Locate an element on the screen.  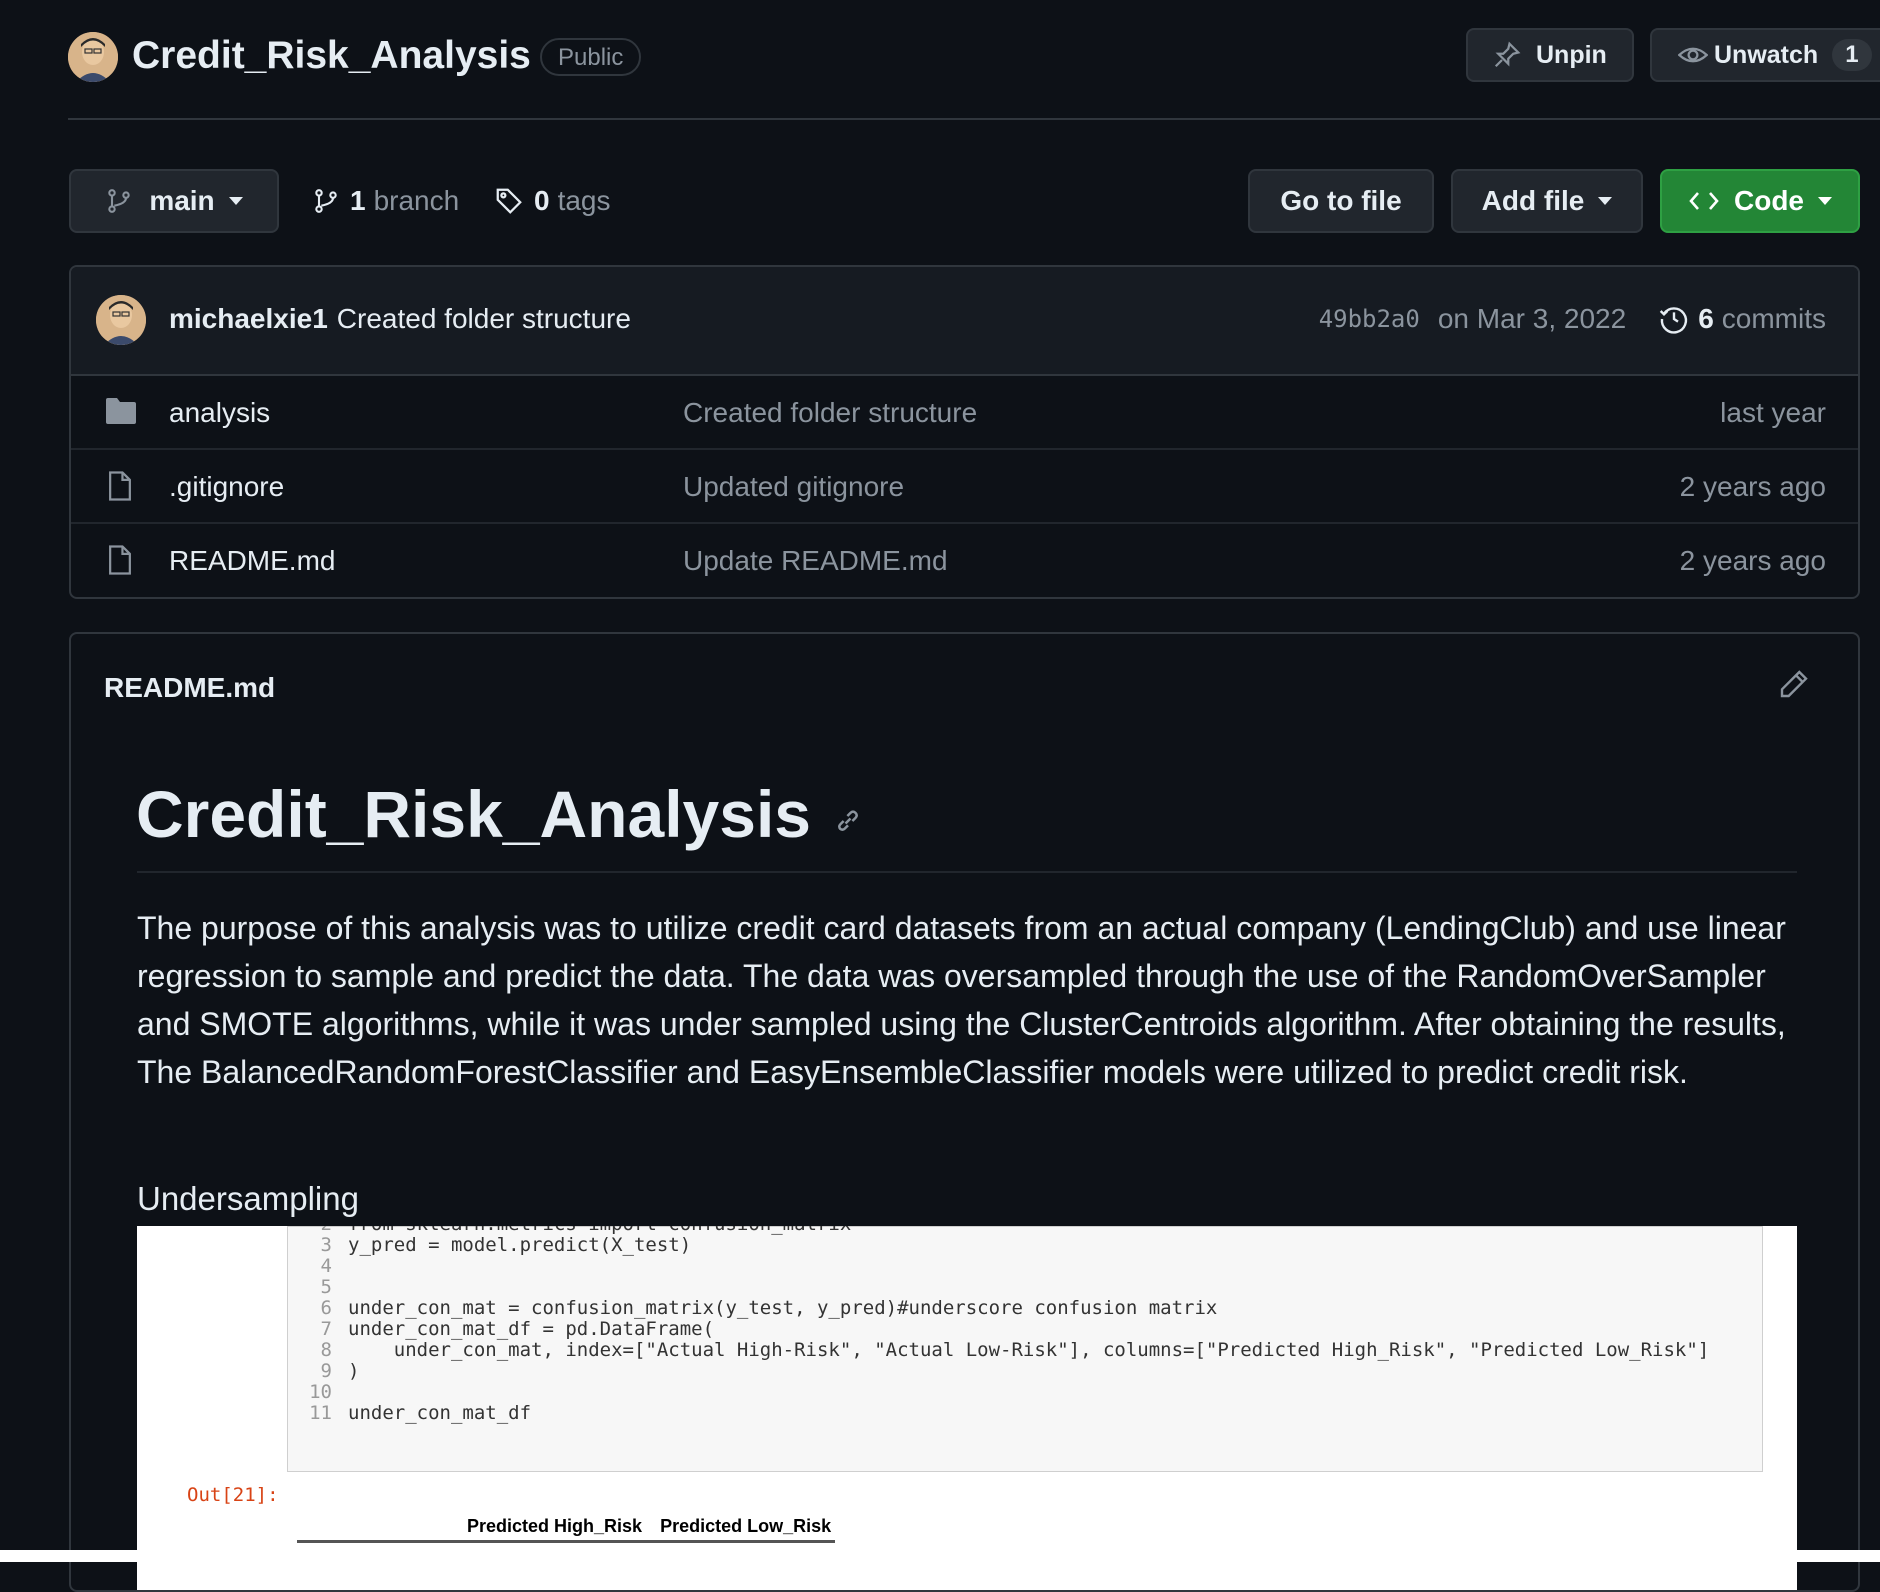
folder-icon is located at coordinates (121, 411).